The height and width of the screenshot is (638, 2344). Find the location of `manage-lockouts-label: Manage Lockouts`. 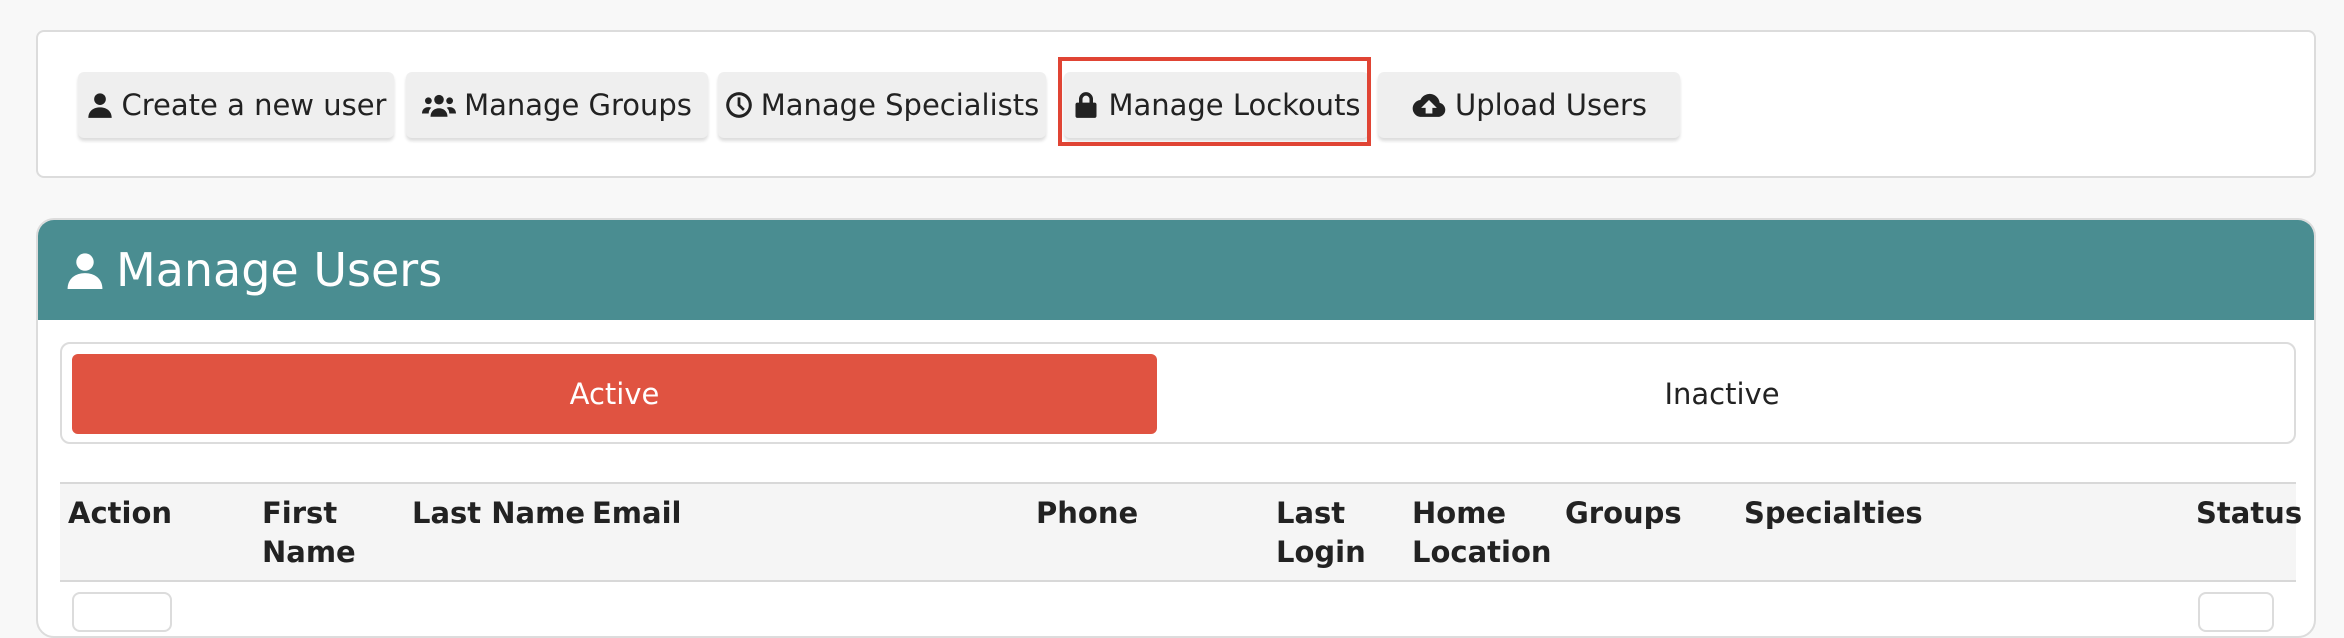

manage-lockouts-label: Manage Lockouts is located at coordinates (1234, 105).